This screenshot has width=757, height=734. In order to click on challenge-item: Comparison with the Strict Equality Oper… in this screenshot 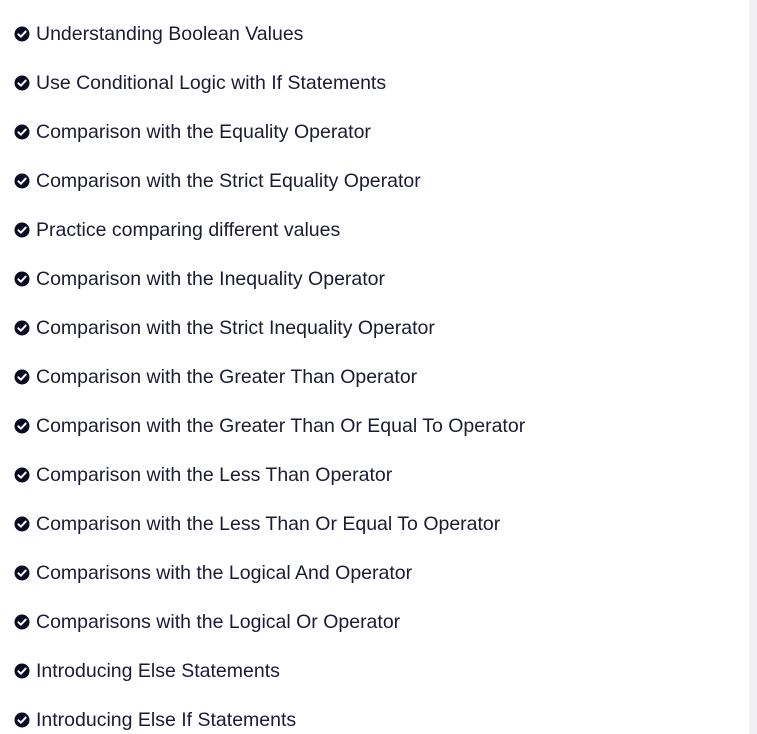, I will do `click(374, 180)`.